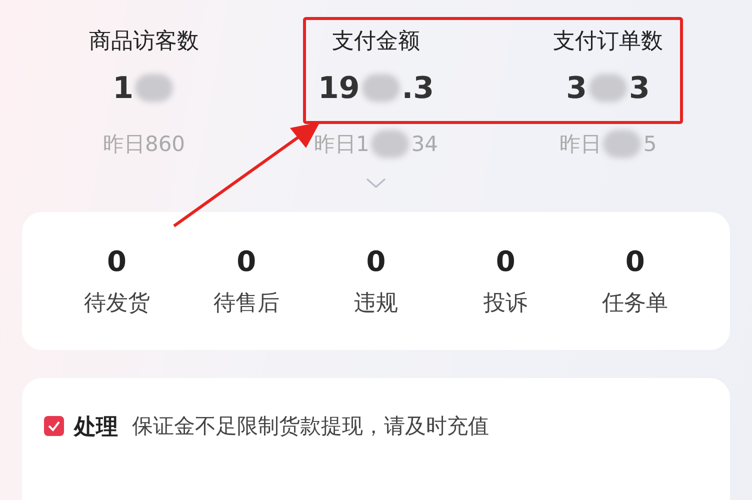  I want to click on stat-yesterday: 34, so click(424, 144).